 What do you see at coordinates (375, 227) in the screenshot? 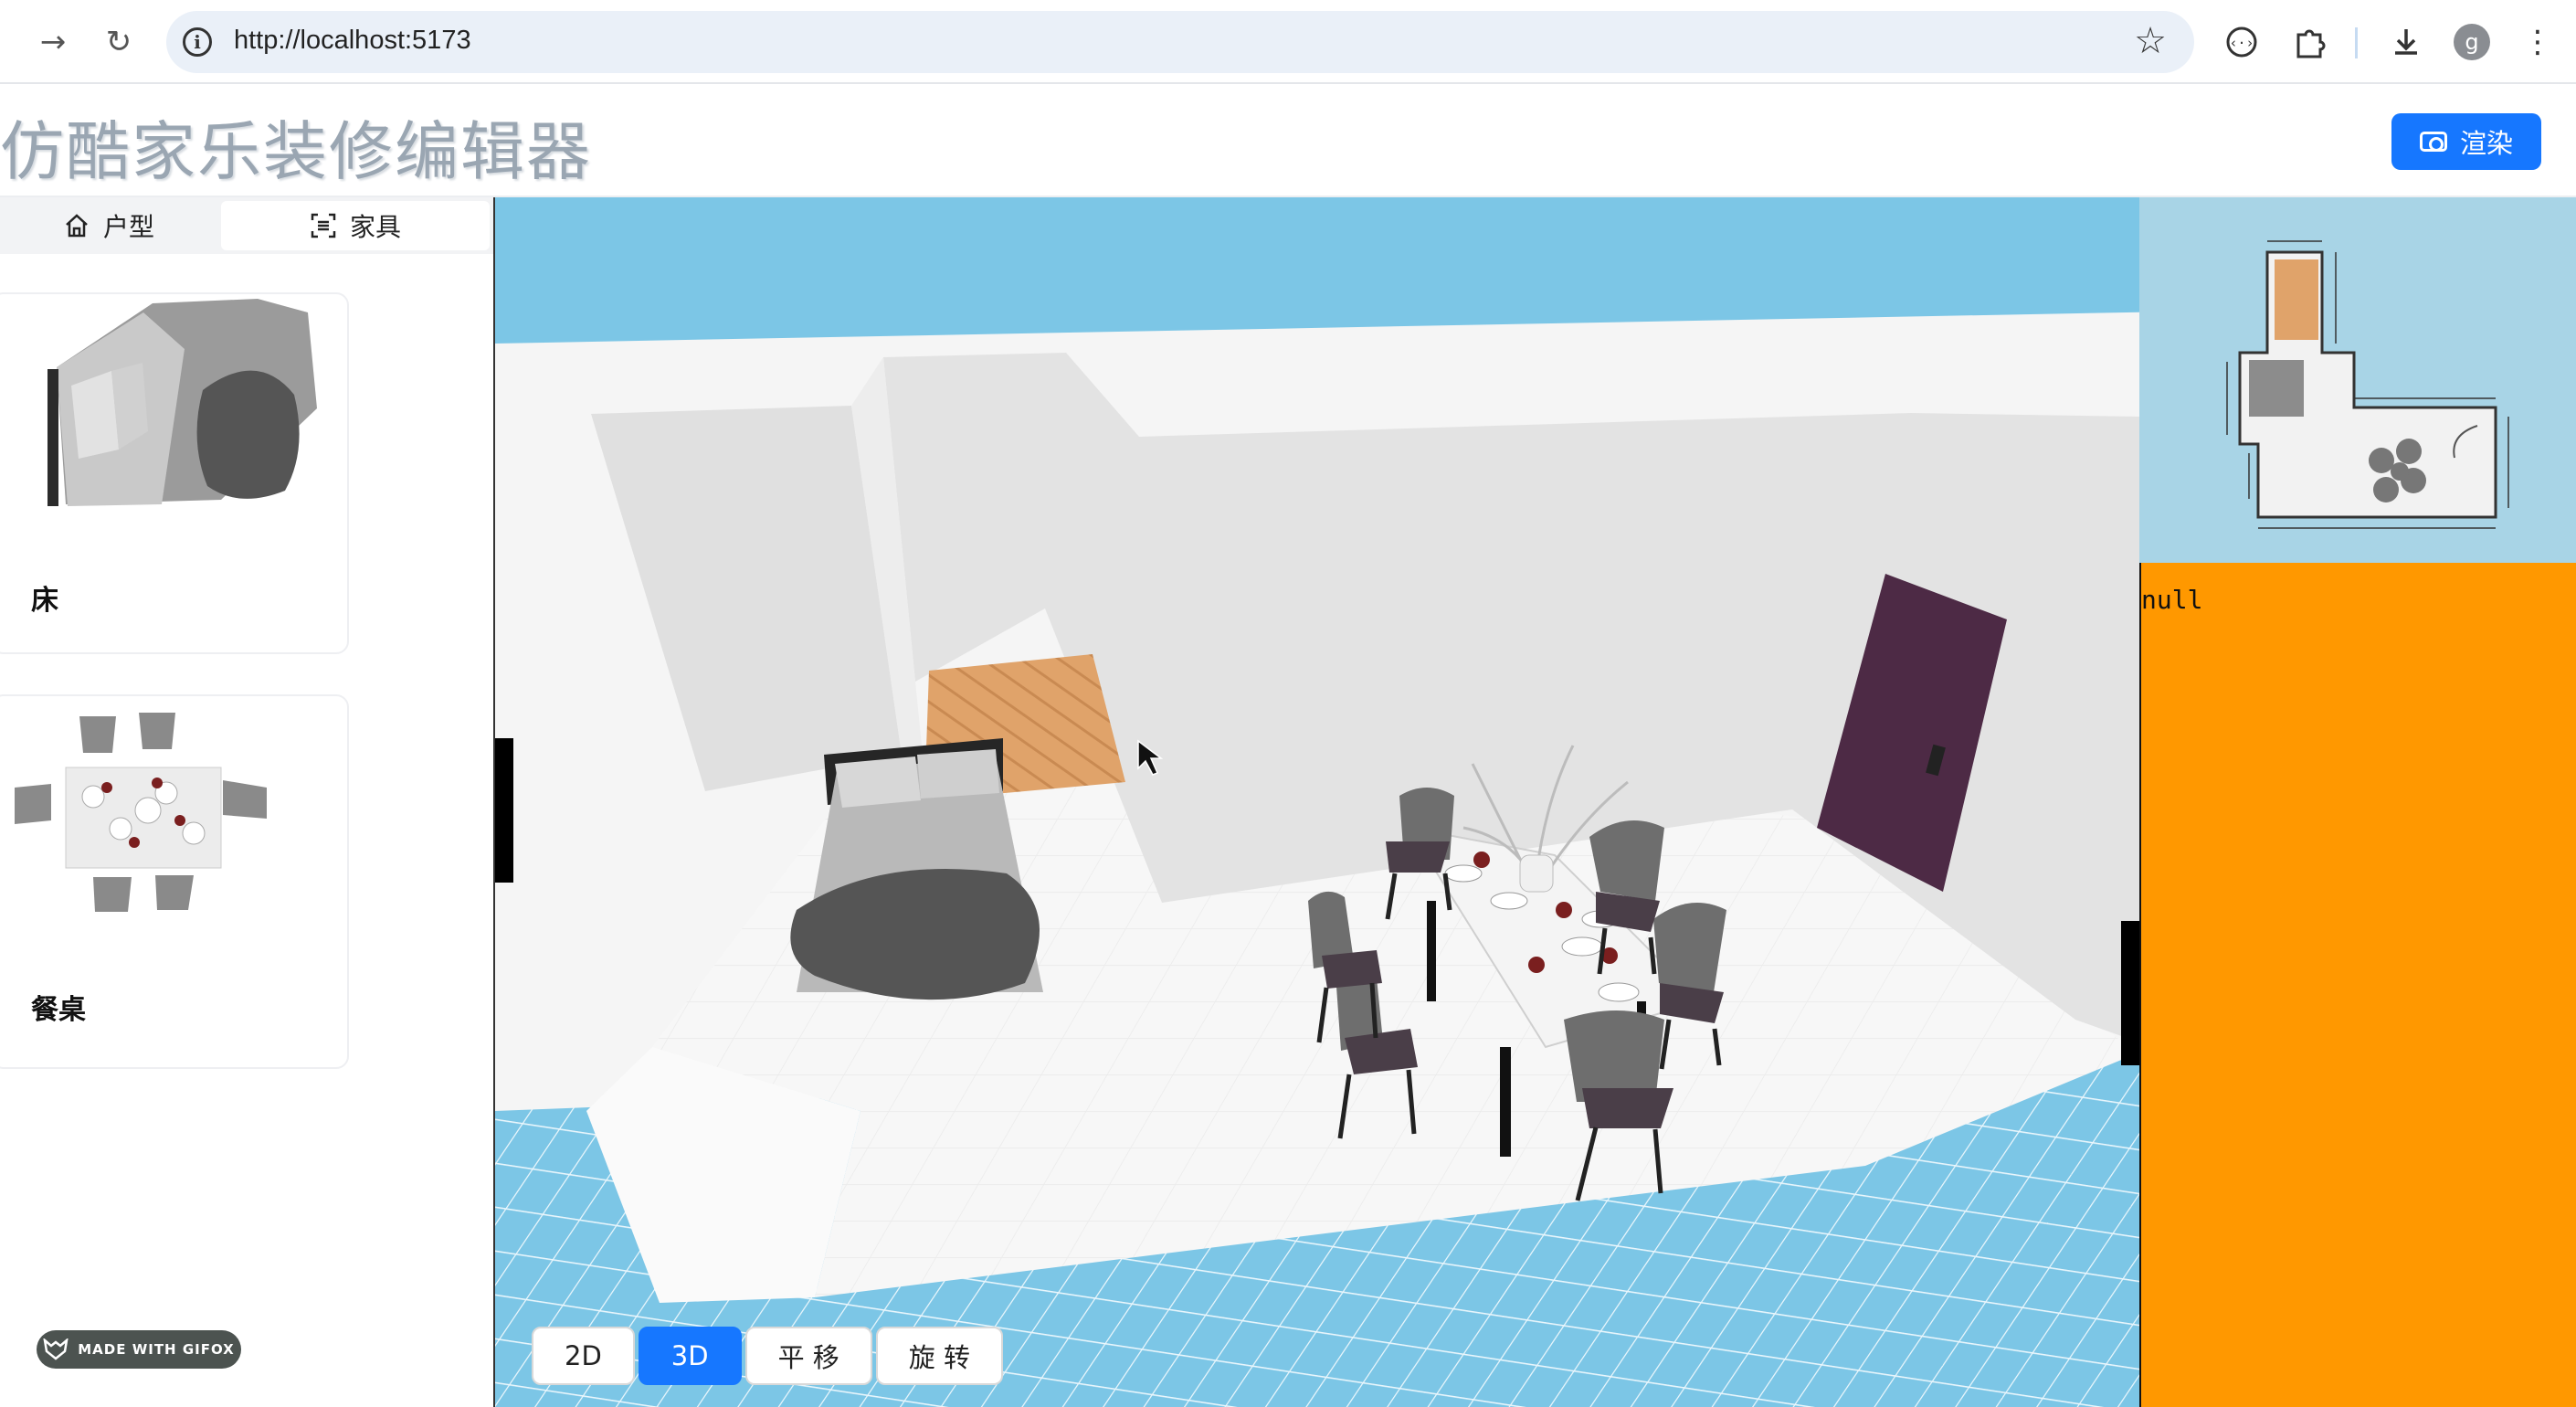
I see `tab-furniture-label: 家具` at bounding box center [375, 227].